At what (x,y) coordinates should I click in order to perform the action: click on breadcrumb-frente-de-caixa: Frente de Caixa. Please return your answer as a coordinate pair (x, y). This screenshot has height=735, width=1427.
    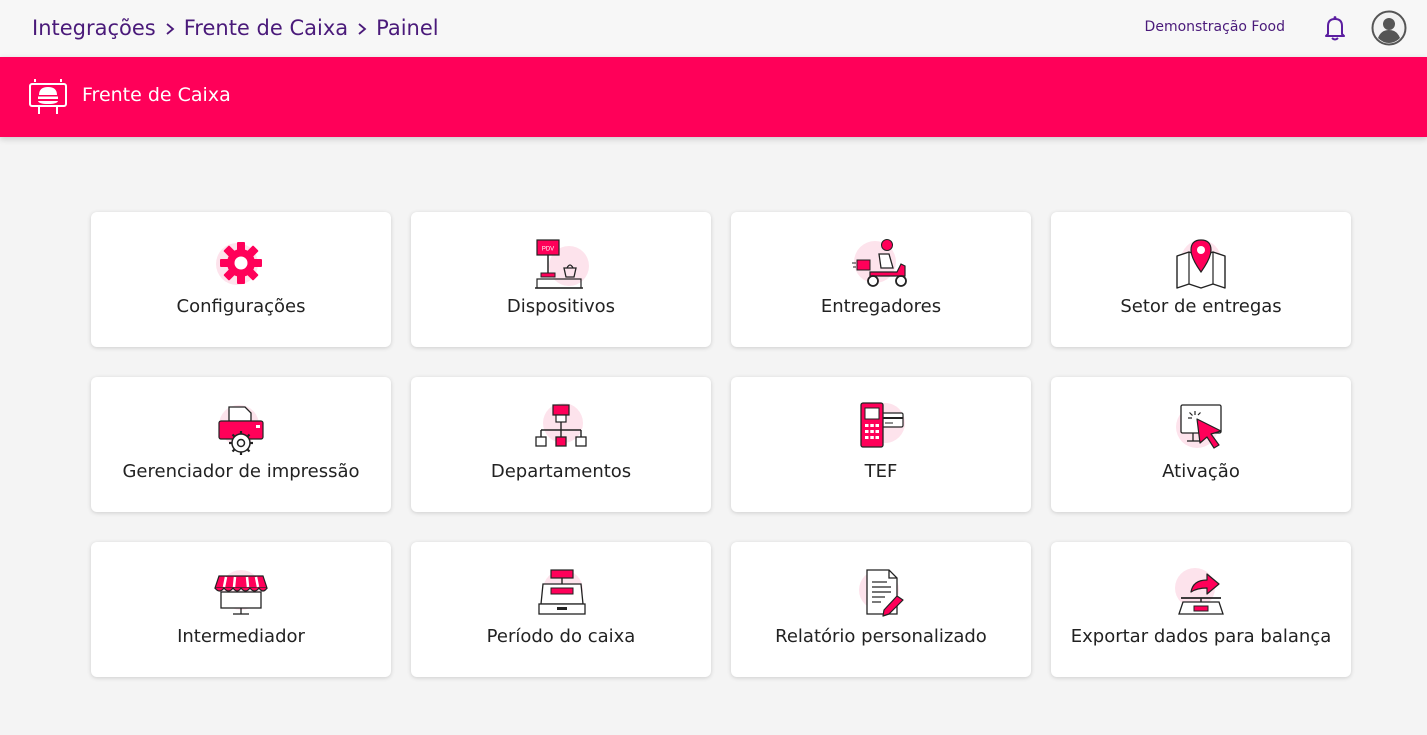
    Looking at the image, I should click on (266, 28).